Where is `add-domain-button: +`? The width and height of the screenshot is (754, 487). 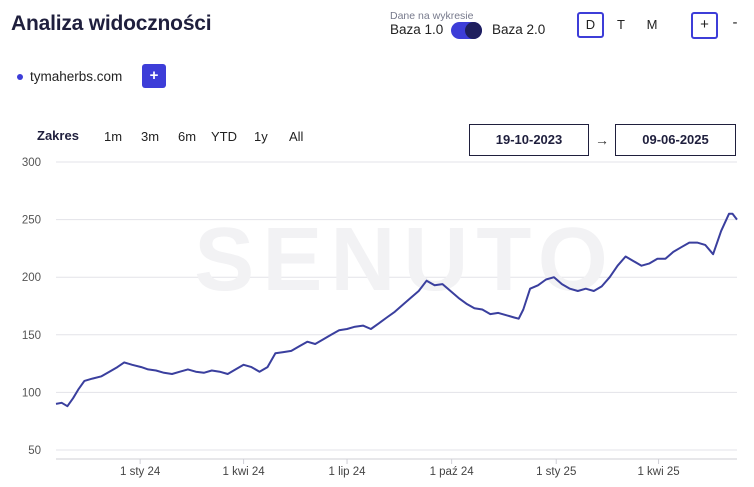
add-domain-button: + is located at coordinates (154, 76).